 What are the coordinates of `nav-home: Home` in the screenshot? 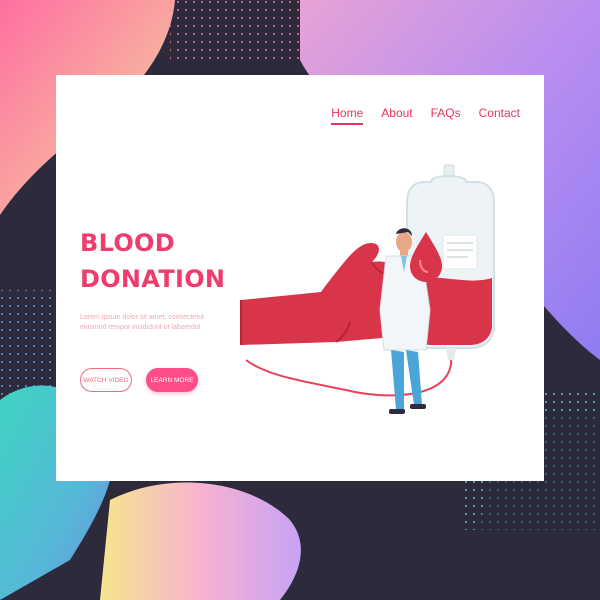 It's located at (347, 115).